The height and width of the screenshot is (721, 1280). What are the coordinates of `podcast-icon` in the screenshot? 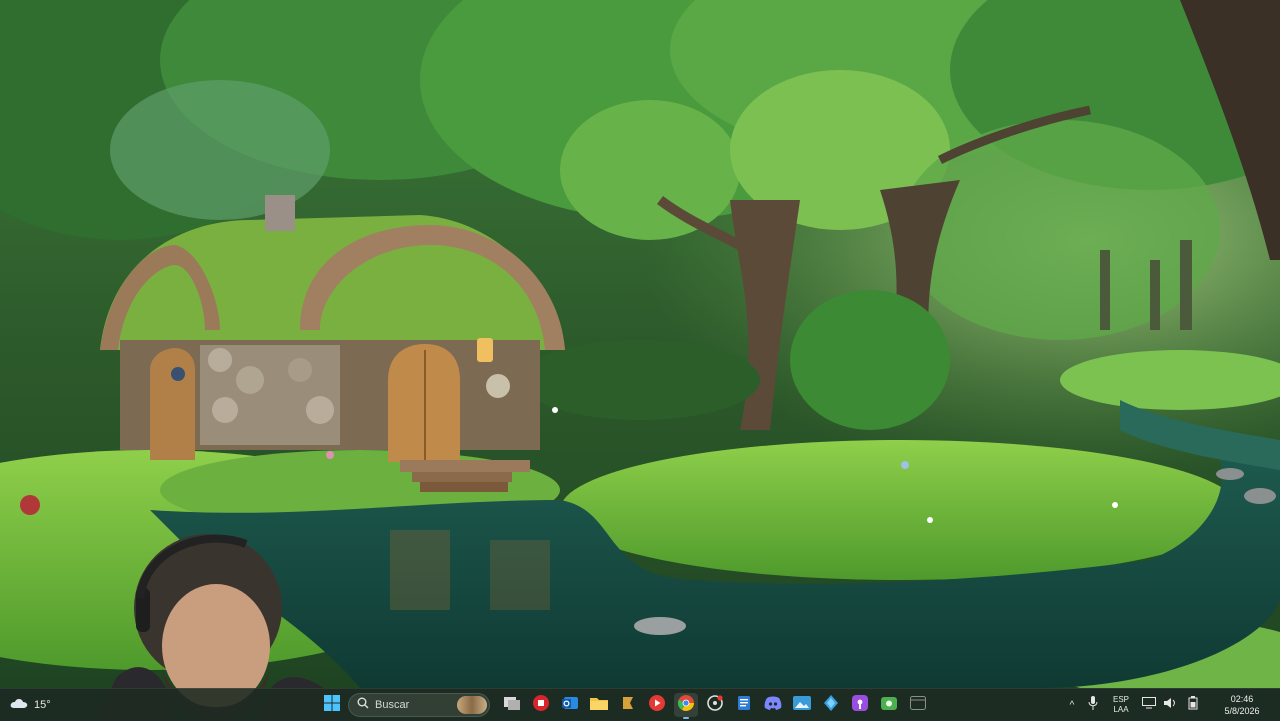 It's located at (860, 705).